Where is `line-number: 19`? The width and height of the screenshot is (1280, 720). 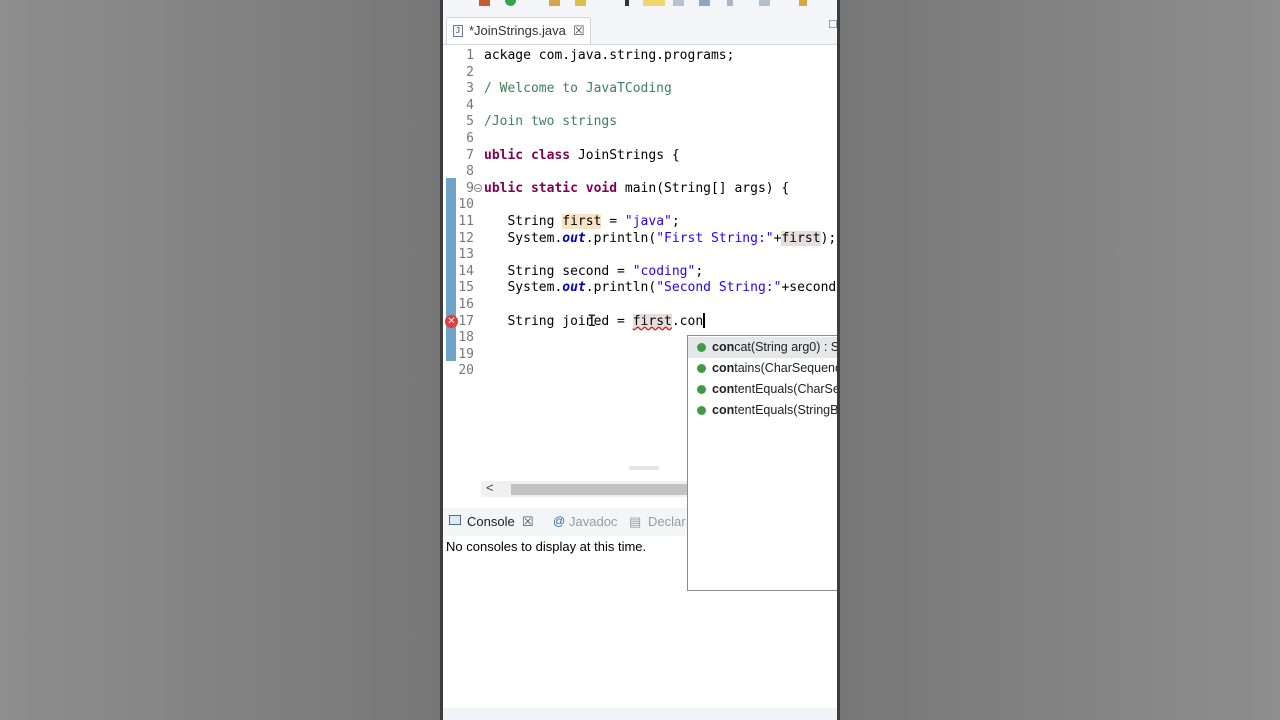
line-number: 19 is located at coordinates (466, 354).